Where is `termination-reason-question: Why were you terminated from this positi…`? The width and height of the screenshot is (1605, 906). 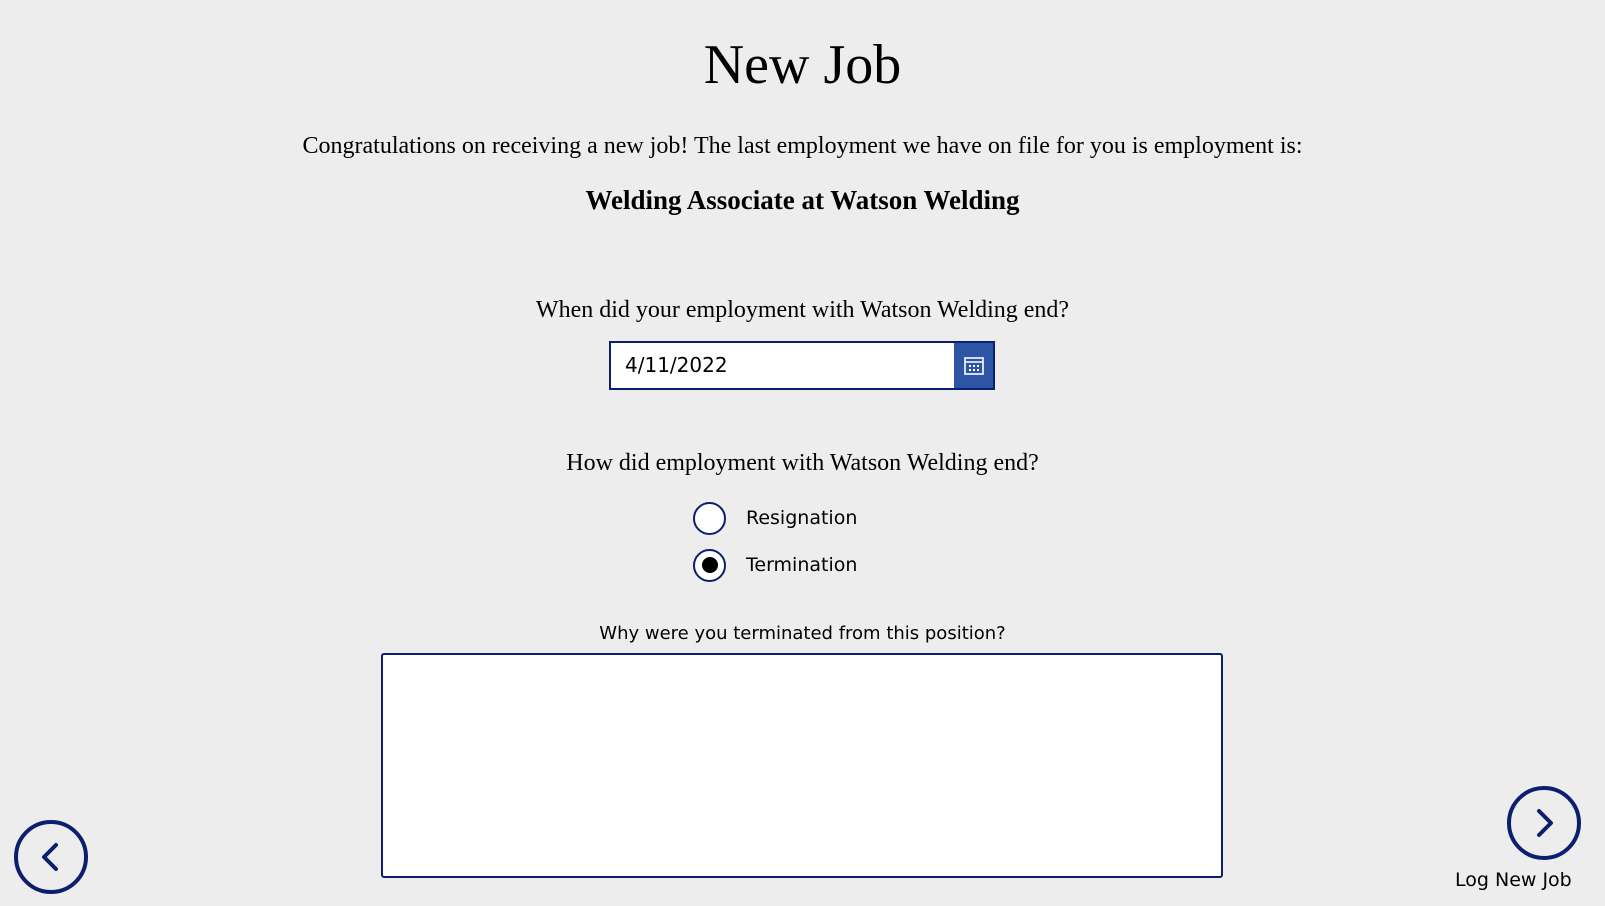 termination-reason-question: Why were you terminated from this positi… is located at coordinates (802, 633).